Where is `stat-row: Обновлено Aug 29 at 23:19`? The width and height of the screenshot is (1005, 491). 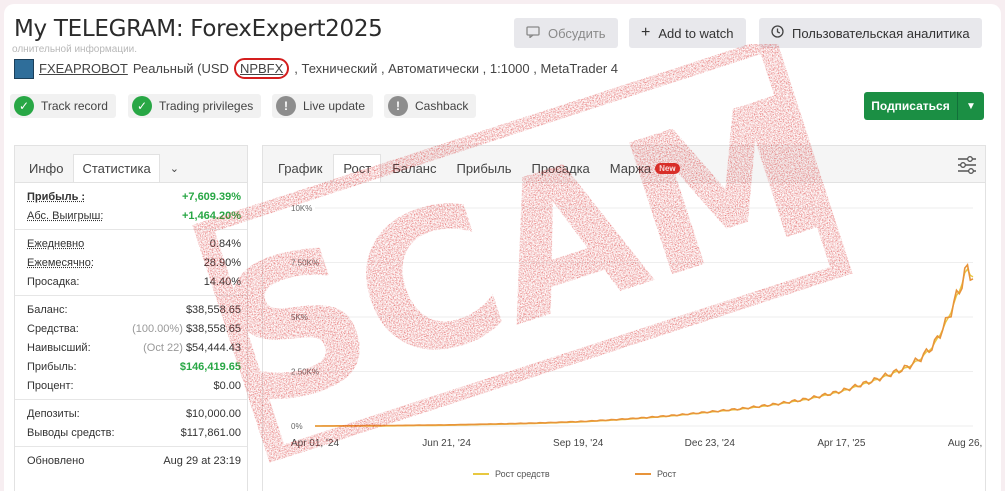
stat-row: Обновлено Aug 29 at 23:19 is located at coordinates (131, 460).